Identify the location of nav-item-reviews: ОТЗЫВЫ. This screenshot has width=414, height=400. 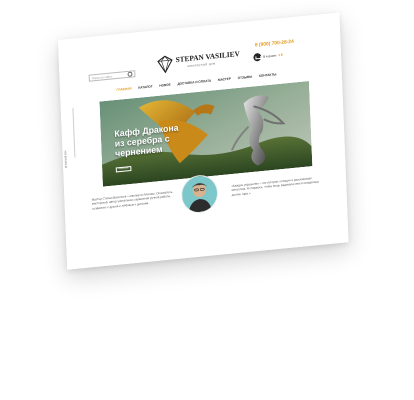
(245, 77).